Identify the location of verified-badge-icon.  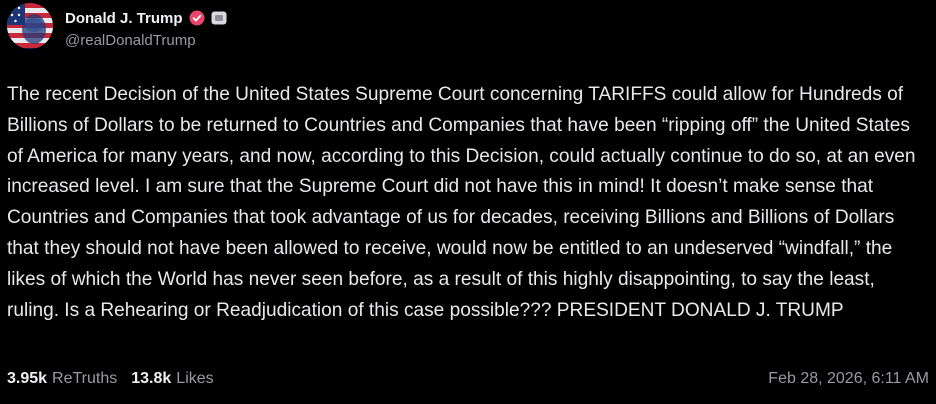
(197, 18).